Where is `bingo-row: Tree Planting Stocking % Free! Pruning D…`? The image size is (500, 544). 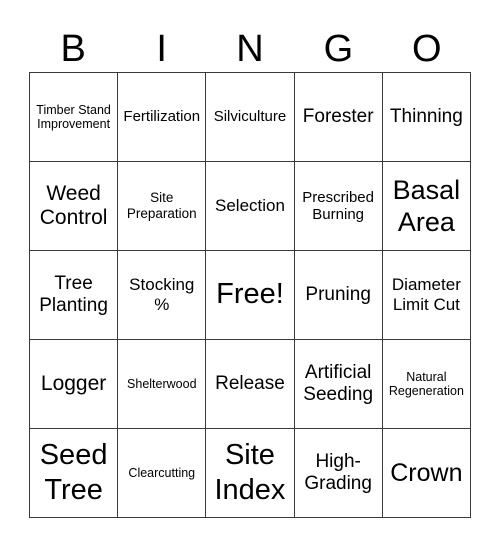
bingo-row: Tree Planting Stocking % Free! Pruning D… is located at coordinates (250, 295).